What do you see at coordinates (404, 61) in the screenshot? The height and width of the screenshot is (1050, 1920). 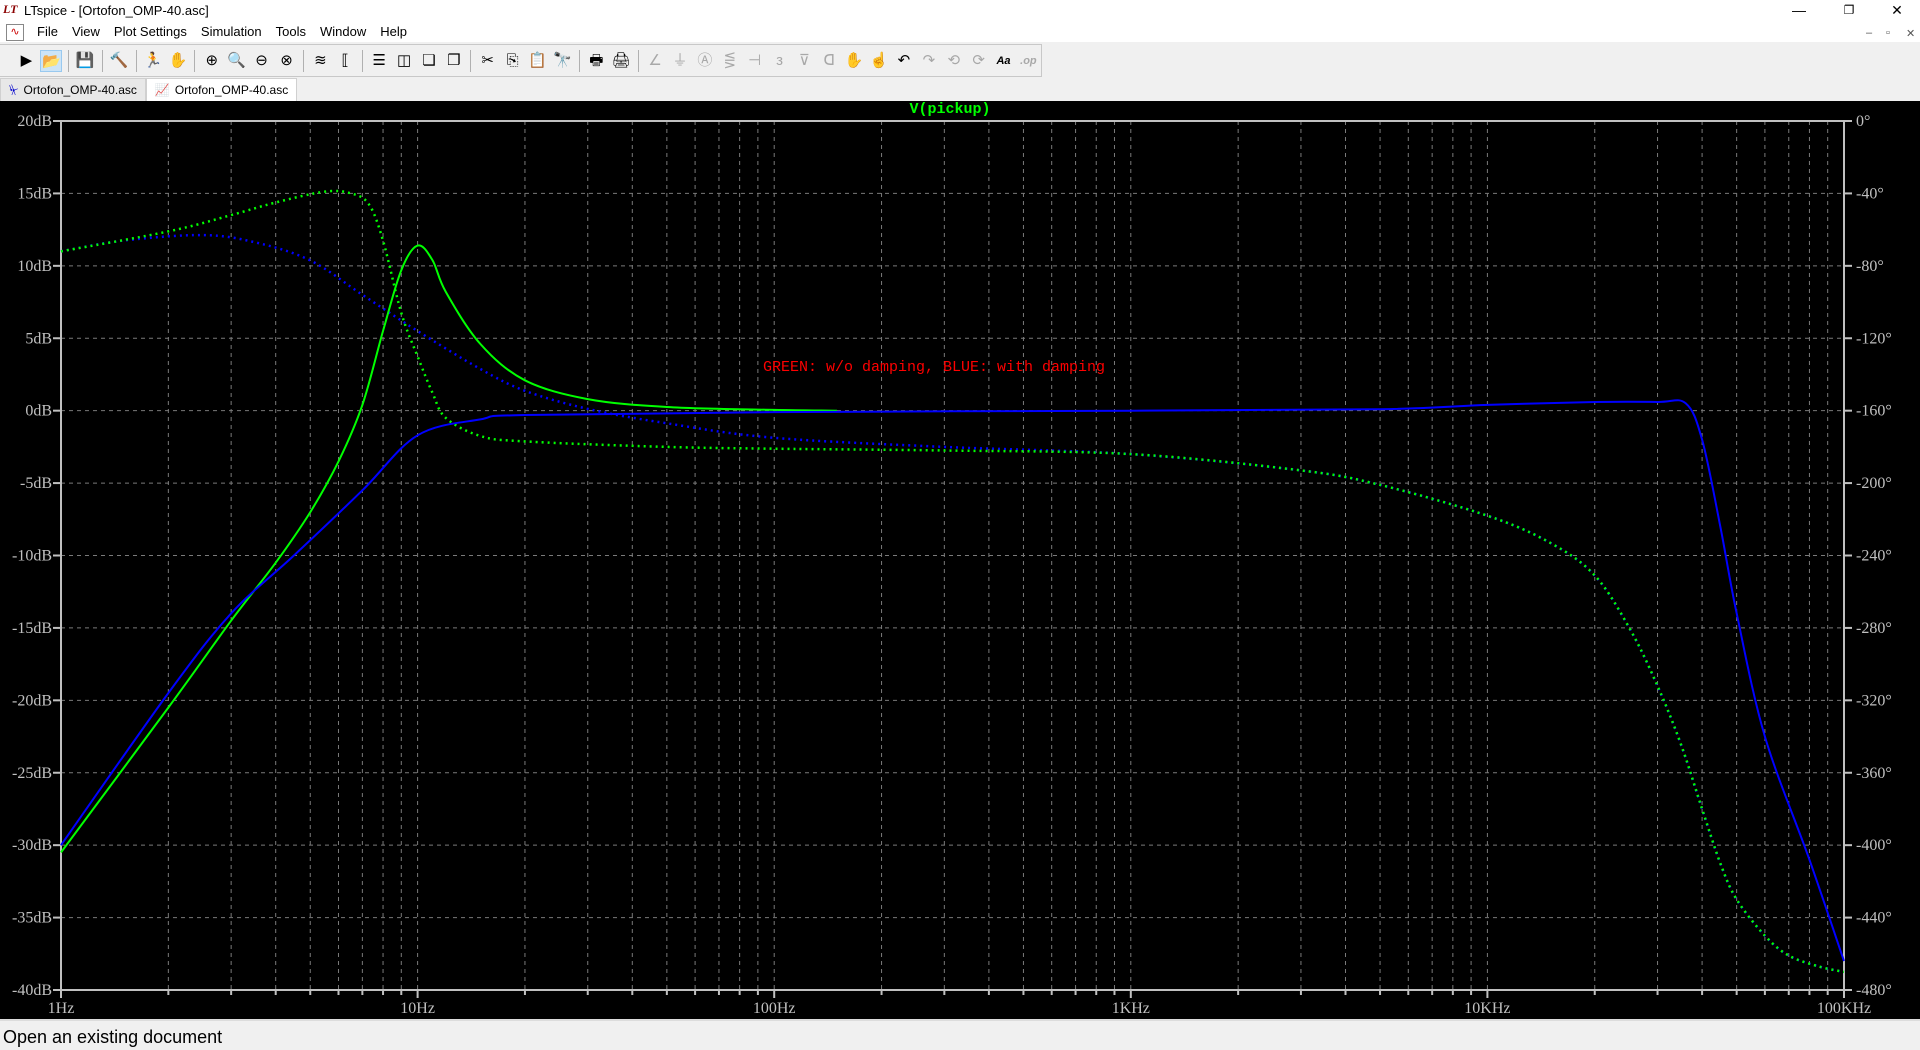 I see `tile-vertical-icon: ◫` at bounding box center [404, 61].